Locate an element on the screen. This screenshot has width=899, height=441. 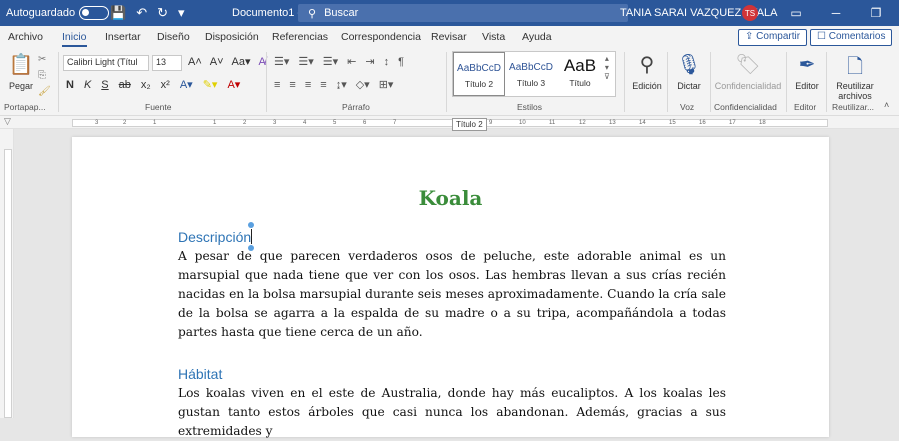
search-box: ⚲ Buscar is located at coordinates (463, 13).